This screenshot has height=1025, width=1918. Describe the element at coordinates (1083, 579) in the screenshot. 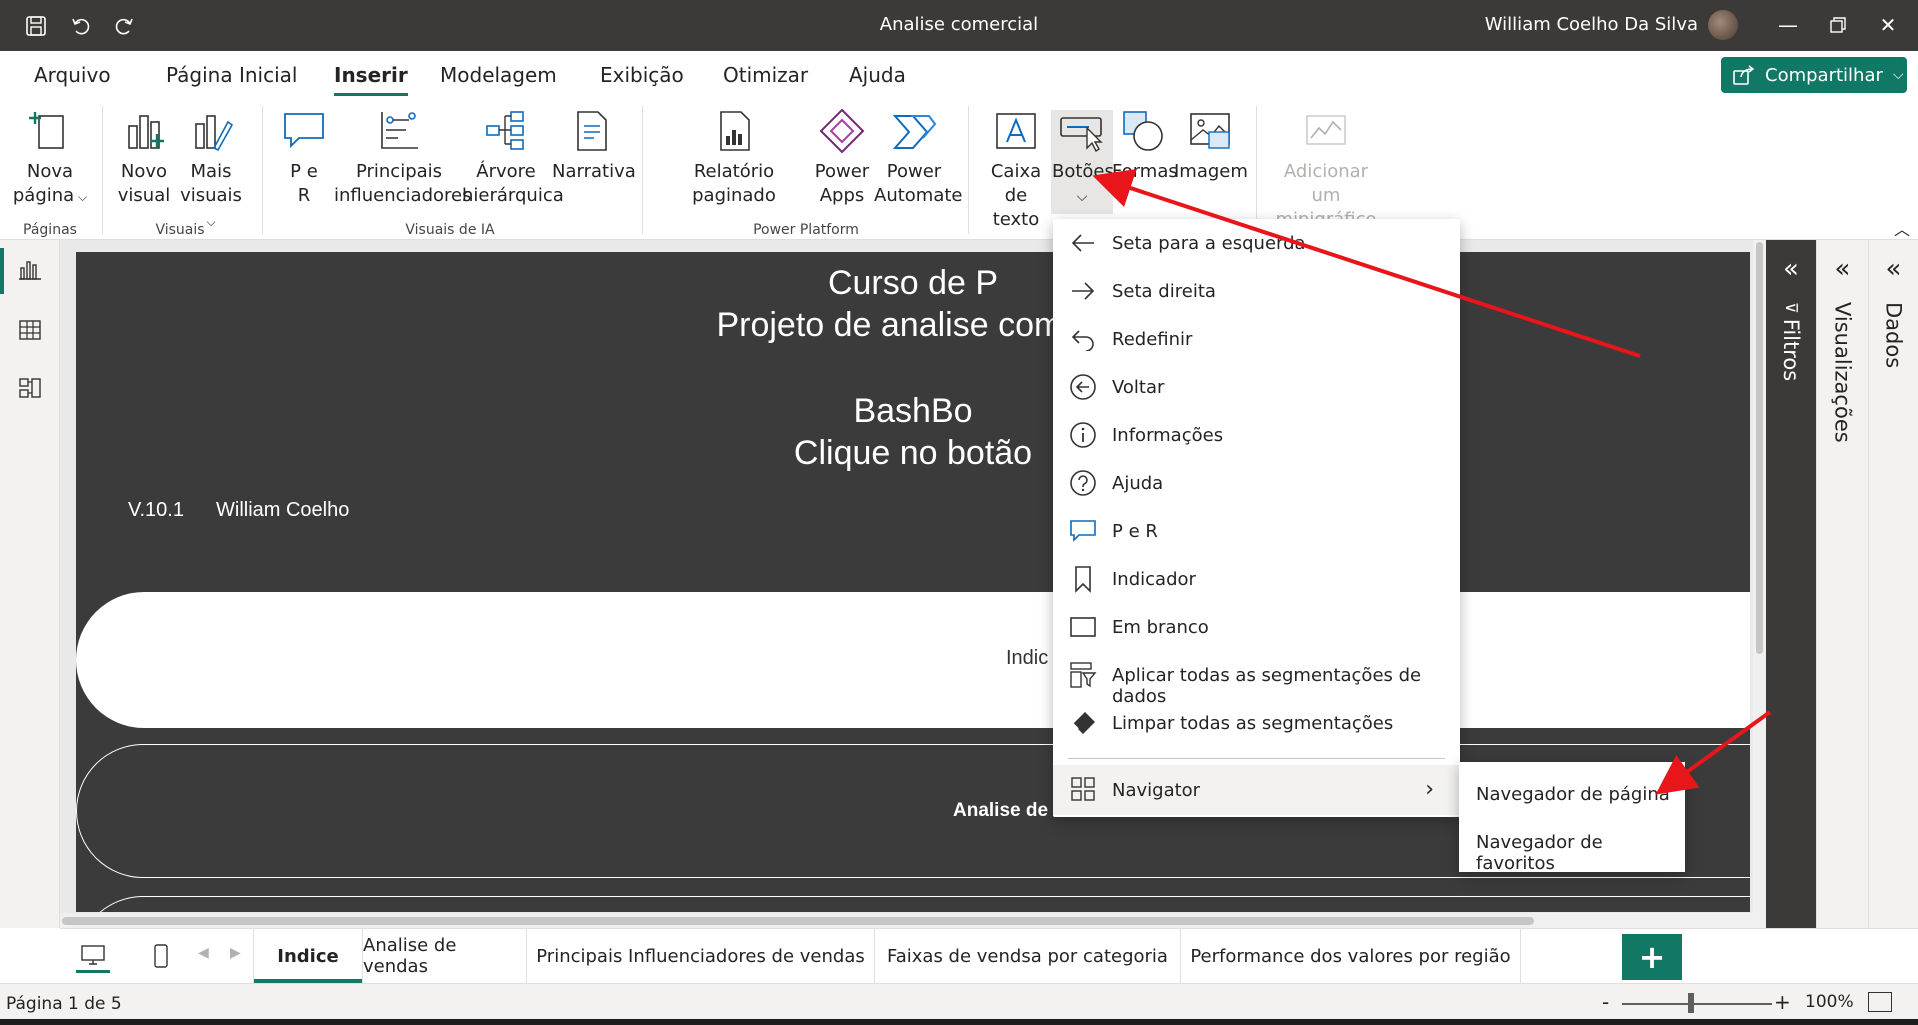

I see `bookmark-icon` at that location.